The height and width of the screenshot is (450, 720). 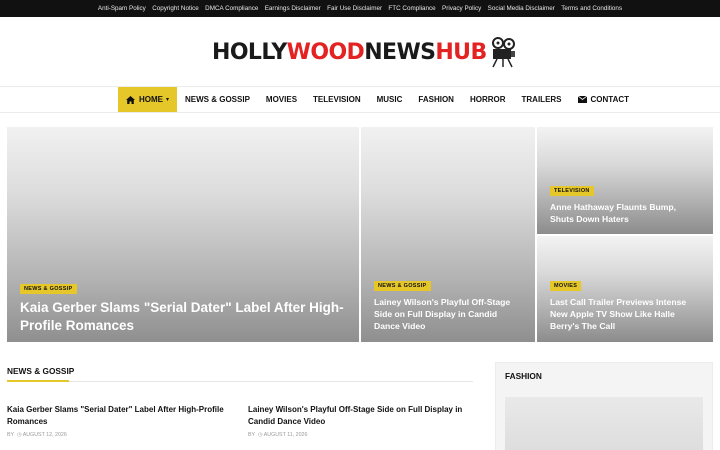 I want to click on envelope-icon, so click(x=582, y=99).